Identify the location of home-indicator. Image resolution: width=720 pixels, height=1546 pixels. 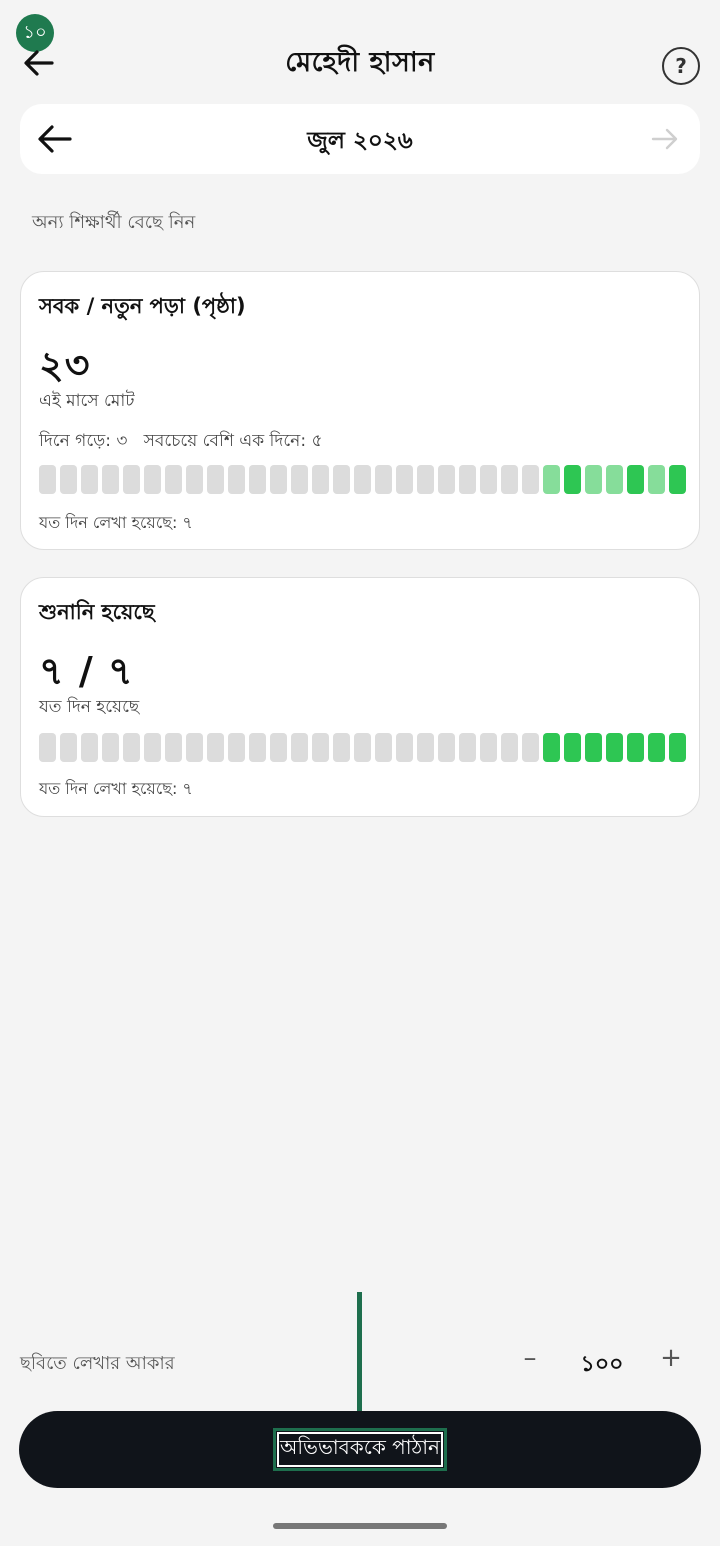
(360, 1526).